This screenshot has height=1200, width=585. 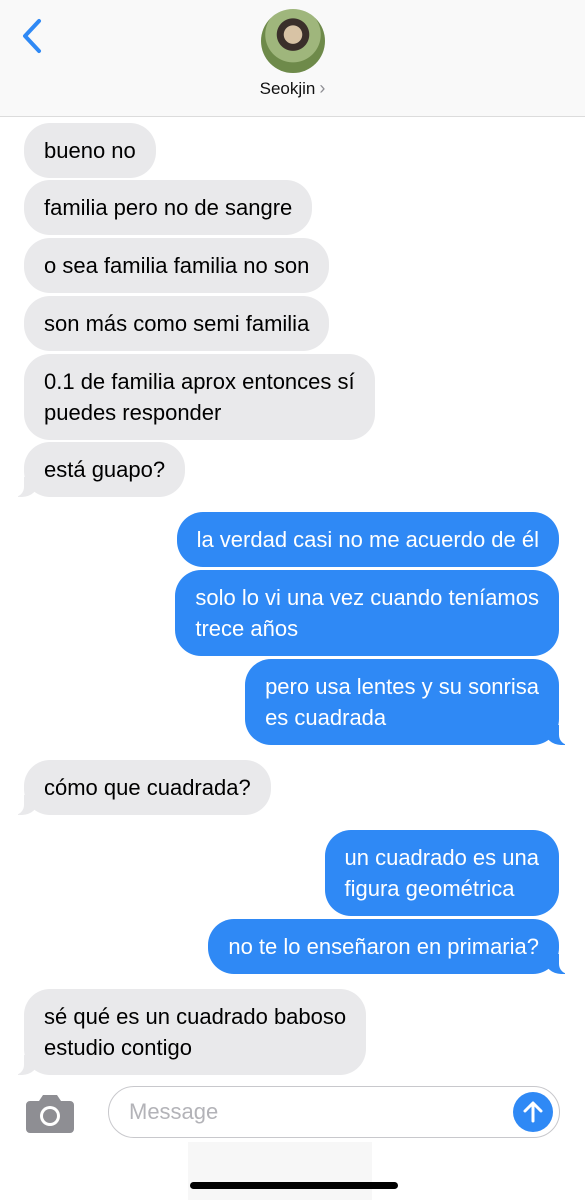 I want to click on message-text: o sea familia familia no son, so click(x=177, y=265).